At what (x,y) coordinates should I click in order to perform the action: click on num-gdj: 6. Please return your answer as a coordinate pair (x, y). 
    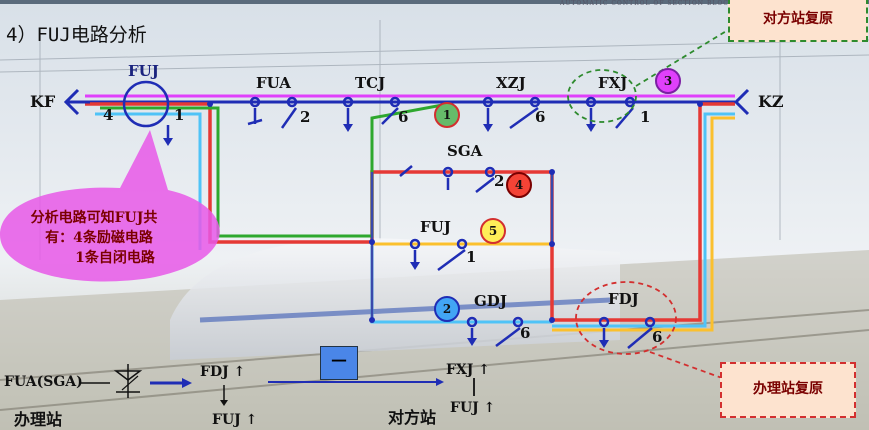
    Looking at the image, I should click on (525, 333).